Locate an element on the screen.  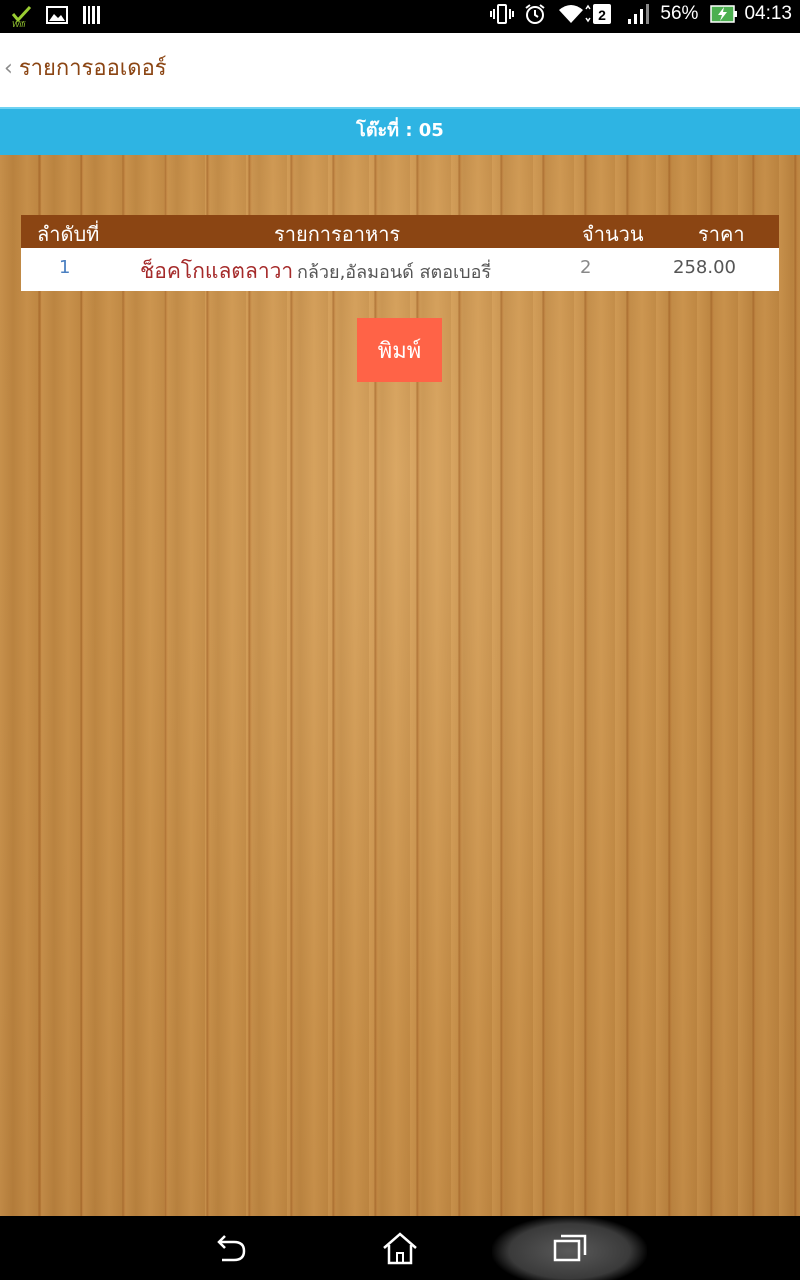
app-bar: ‹ รายการออเดอร์ is located at coordinates (400, 70).